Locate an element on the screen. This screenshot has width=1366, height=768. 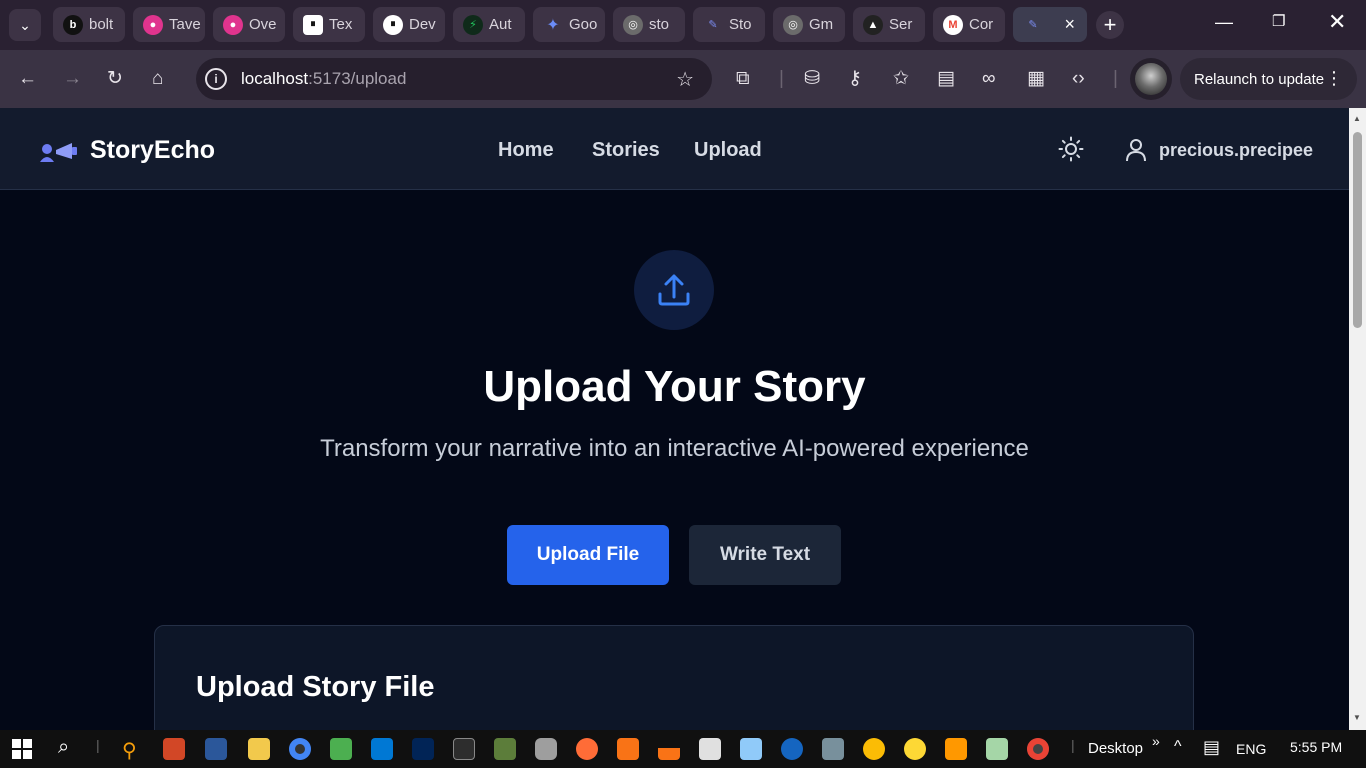
tab-active-storyecho: ✎ × is located at coordinates (1050, 24).